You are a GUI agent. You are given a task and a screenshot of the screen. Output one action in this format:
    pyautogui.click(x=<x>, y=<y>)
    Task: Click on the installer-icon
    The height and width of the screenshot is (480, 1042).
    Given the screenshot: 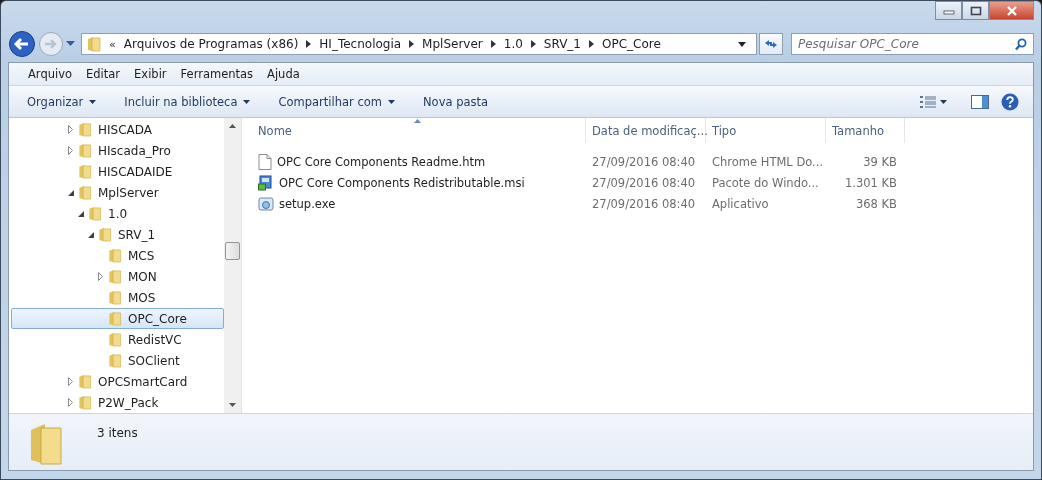 What is the action you would take?
    pyautogui.click(x=266, y=182)
    